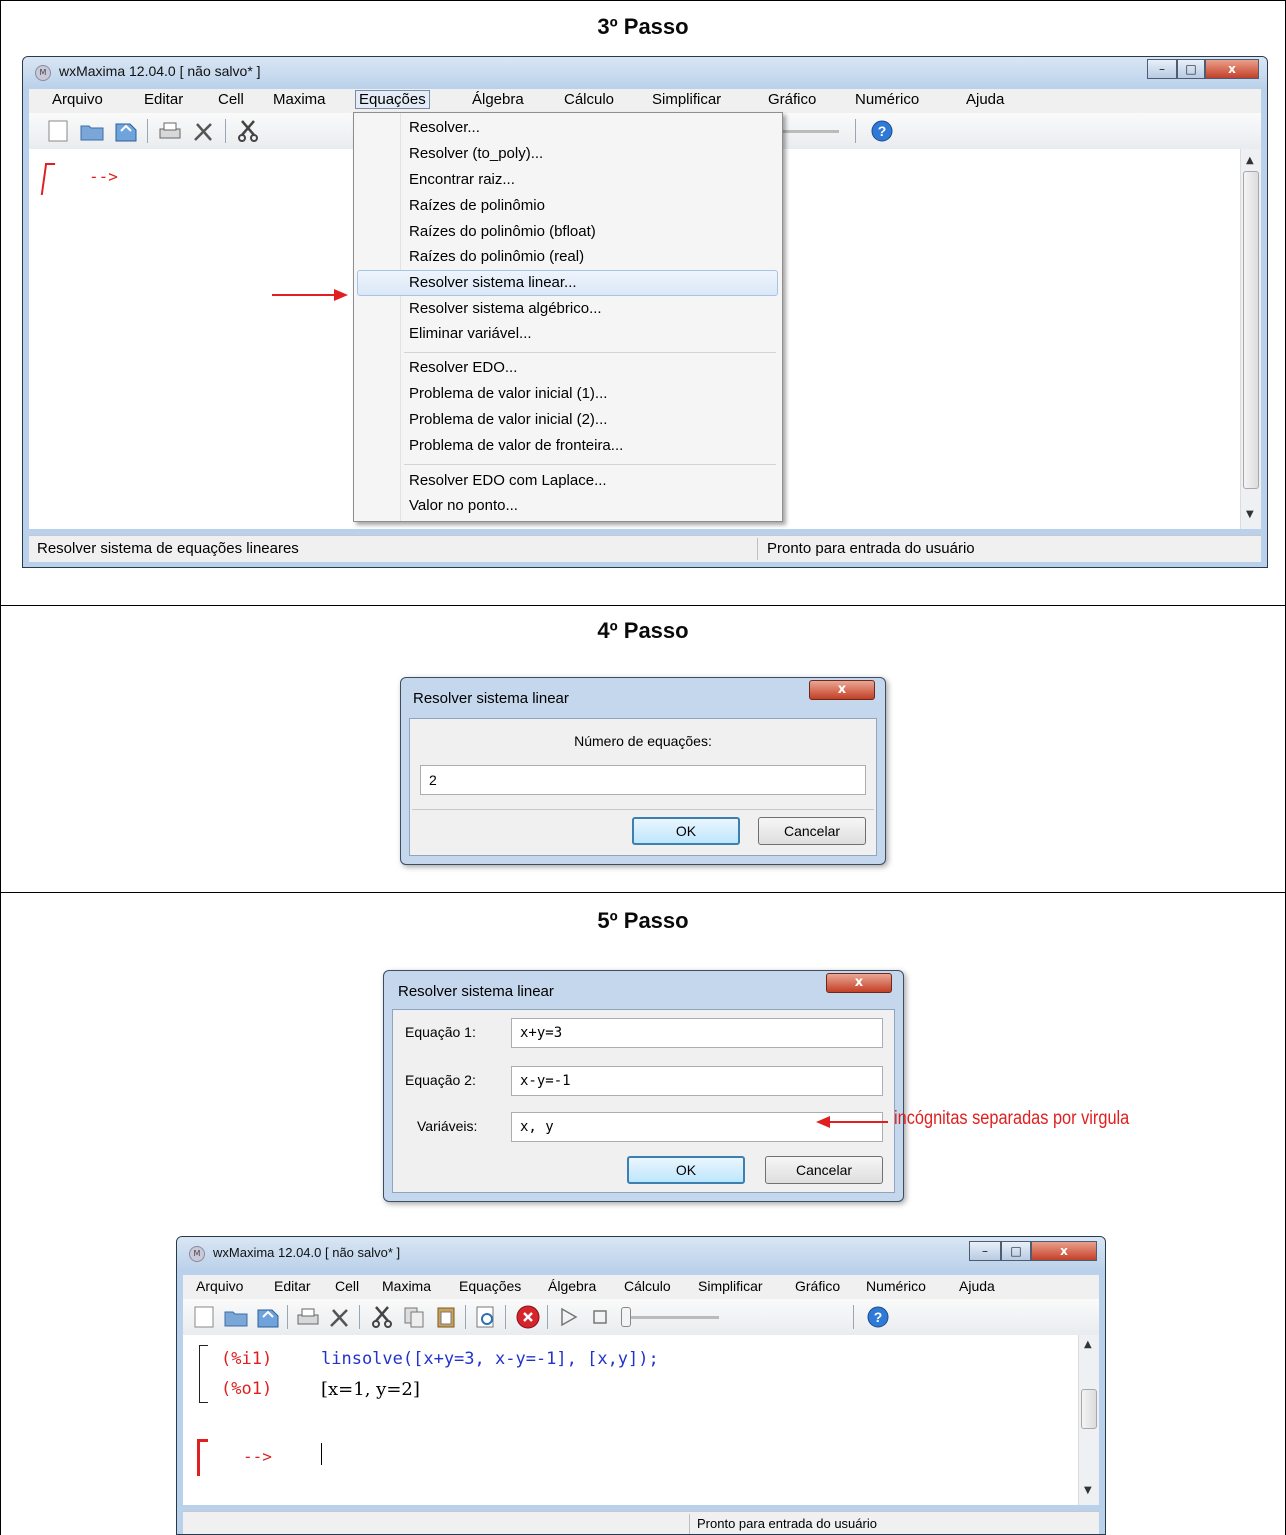  I want to click on find-icon, so click(486, 1317).